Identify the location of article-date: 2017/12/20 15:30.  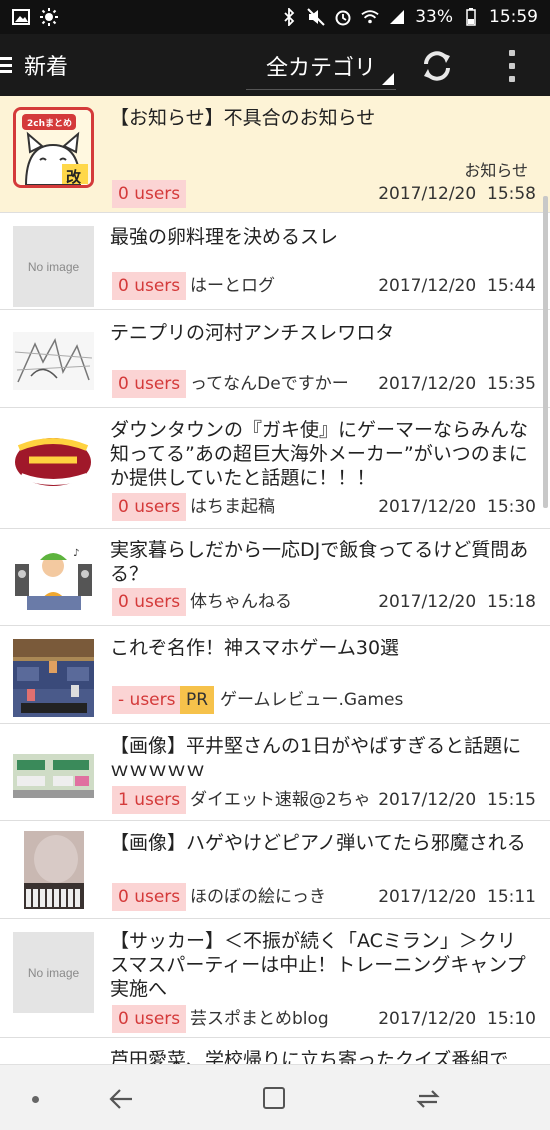
(457, 507).